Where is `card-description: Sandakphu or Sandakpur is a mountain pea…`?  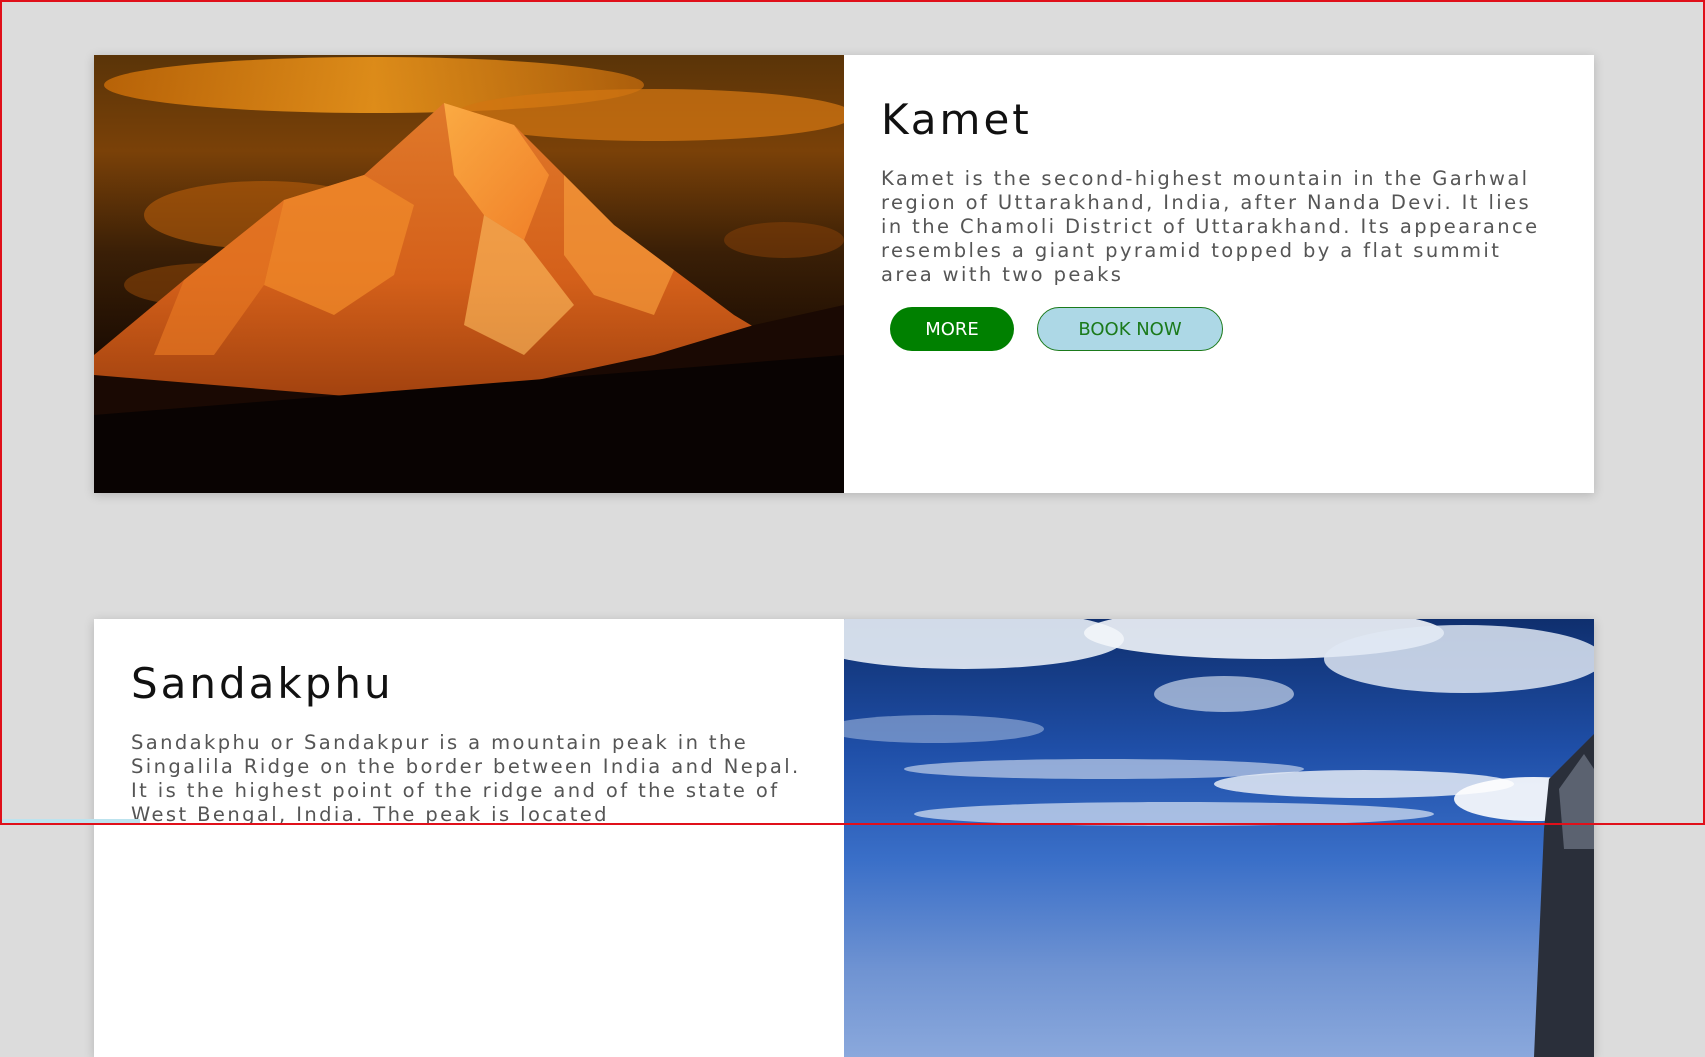
card-description: Sandakphu or Sandakpur is a mountain pea… is located at coordinates (466, 779).